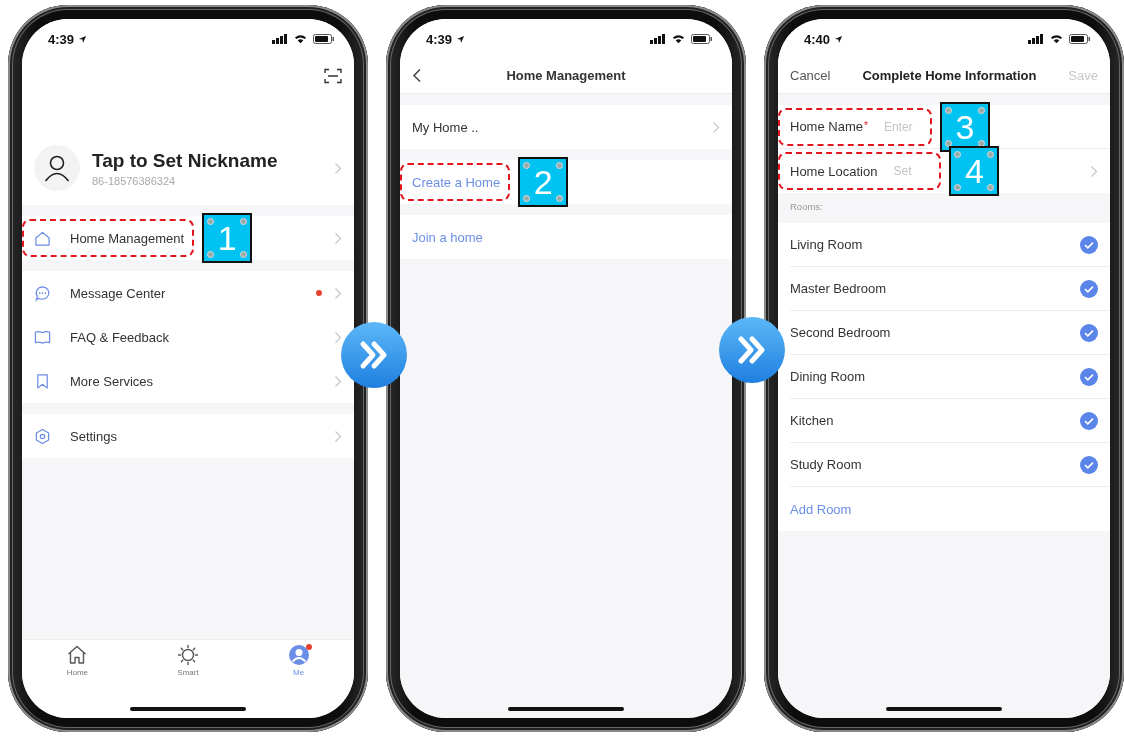 The image size is (1124, 737). Describe the element at coordinates (806, 207) in the screenshot. I see `section-header: Rooms:` at that location.